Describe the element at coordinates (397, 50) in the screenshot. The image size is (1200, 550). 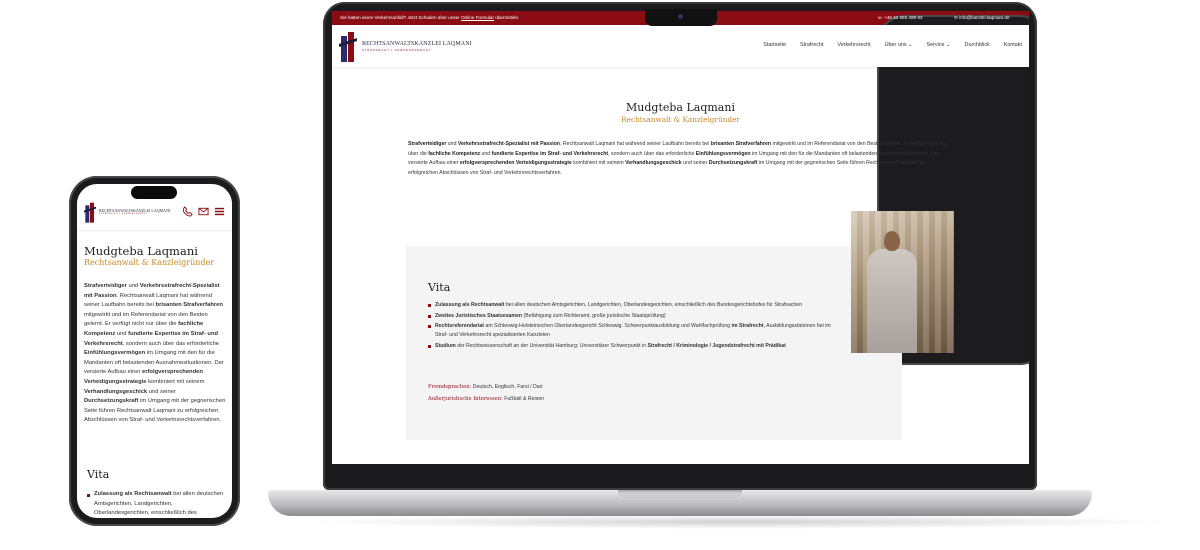
I see `logo-tagline: STRAFRECHT | VERKEHRSRECHT` at that location.